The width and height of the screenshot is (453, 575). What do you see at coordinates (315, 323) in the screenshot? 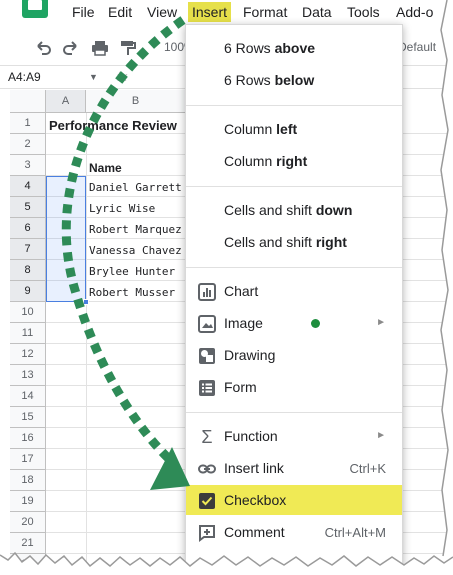
I see `new-feature-dot-icon` at bounding box center [315, 323].